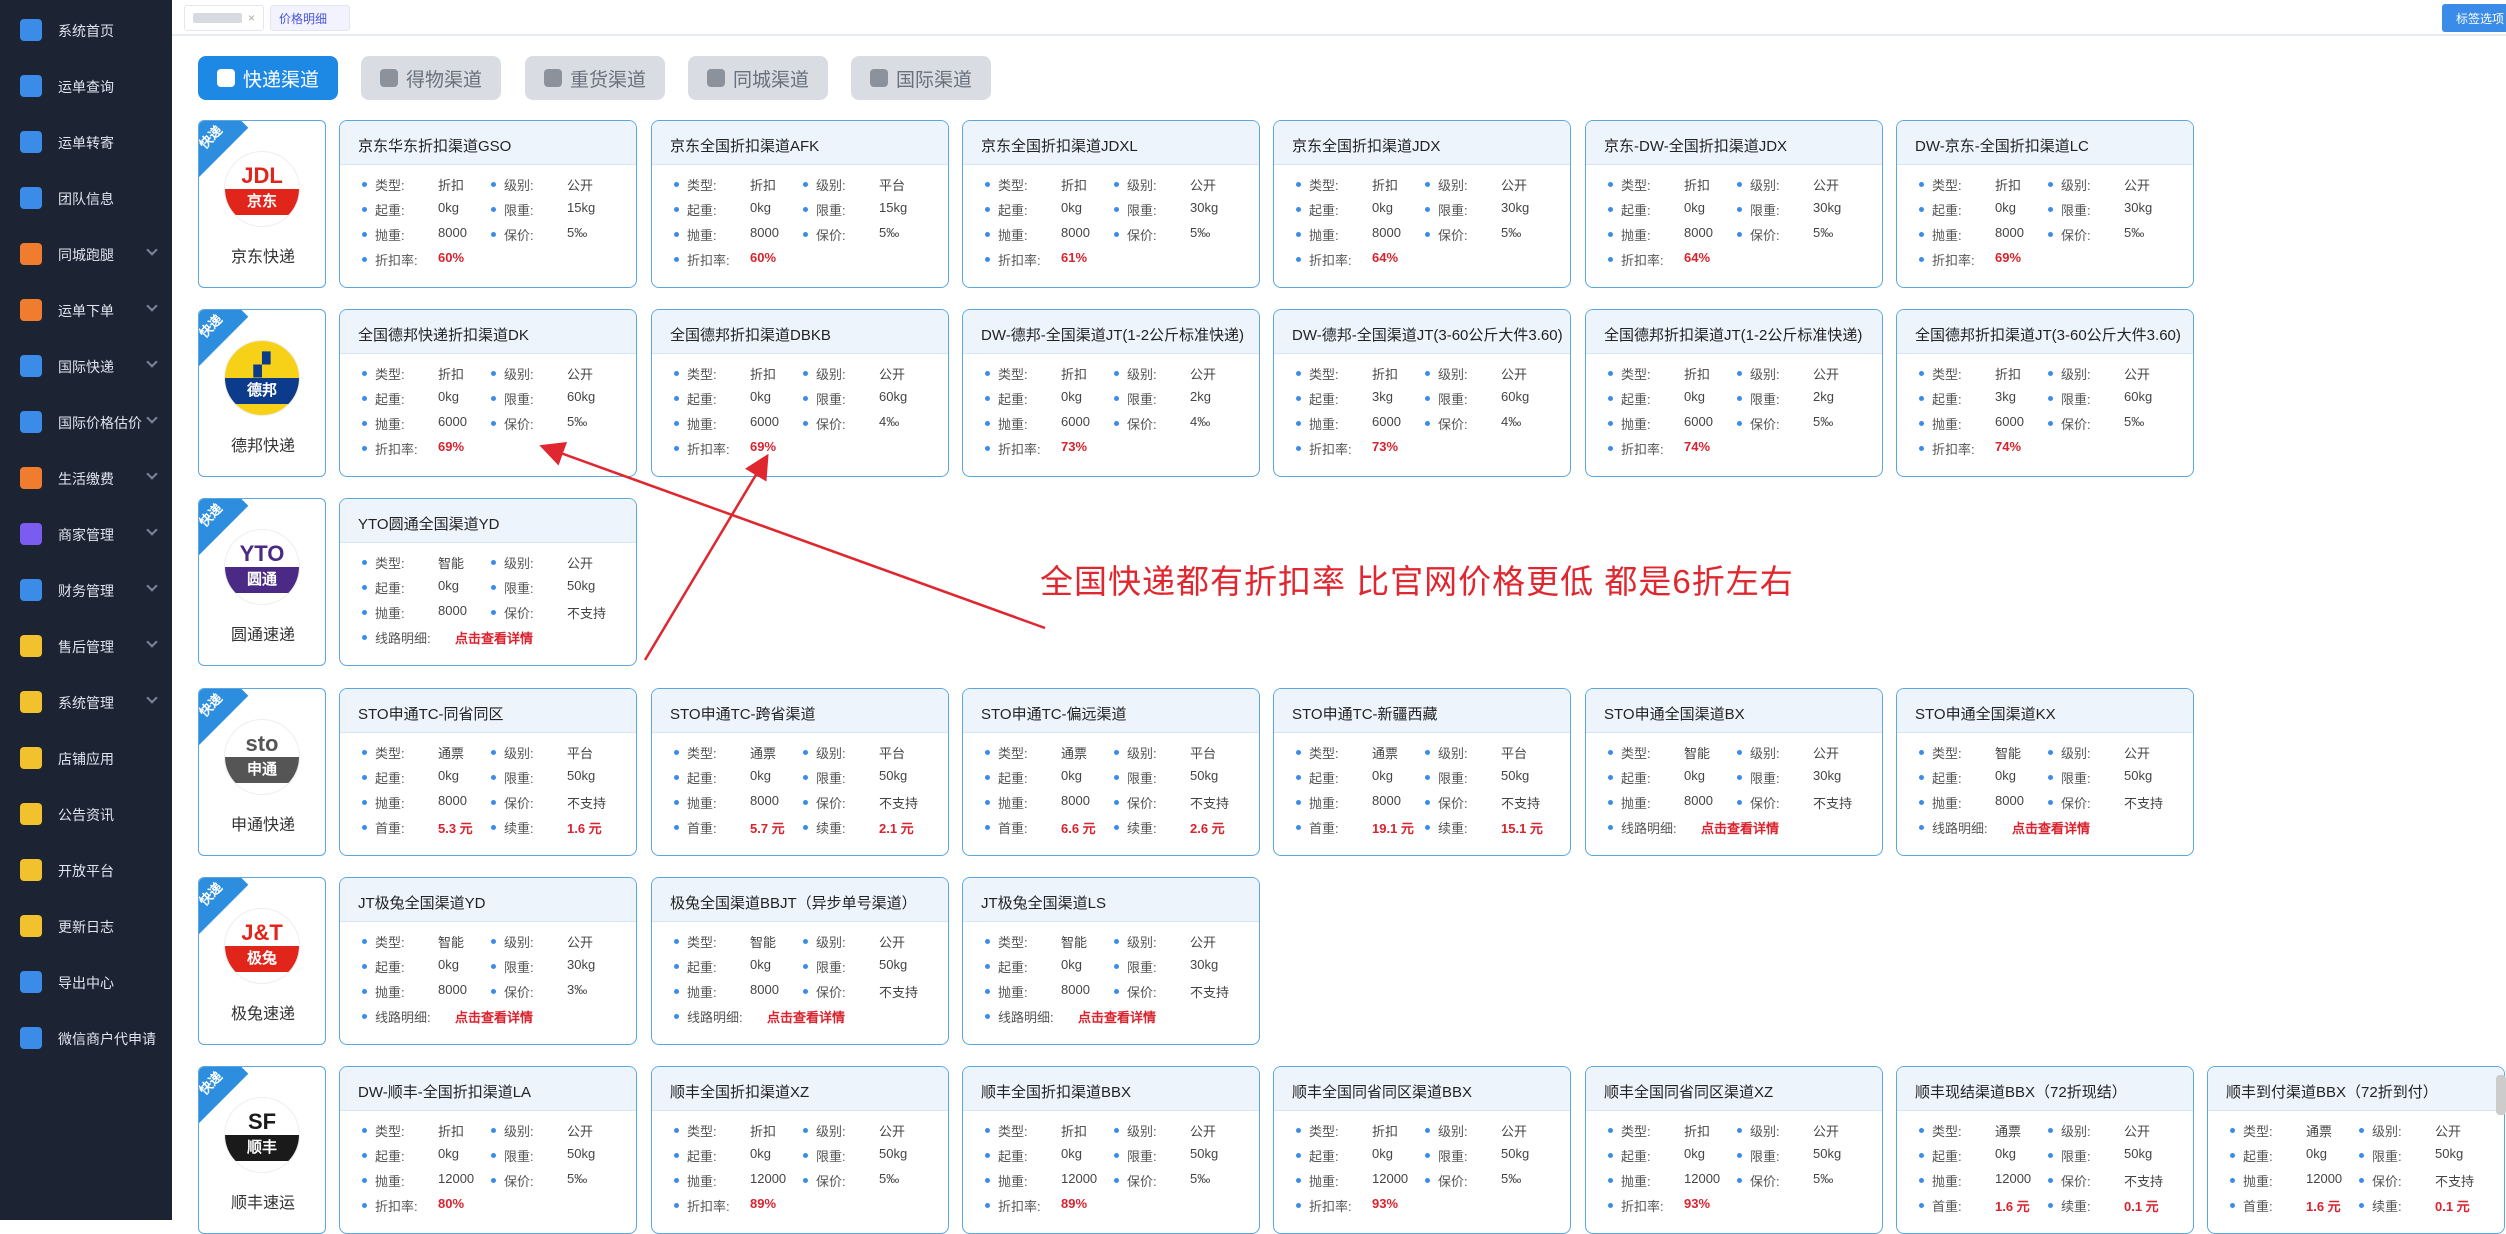 The image size is (2506, 1234). I want to click on sidebar-item: 更新日志, so click(86, 926).